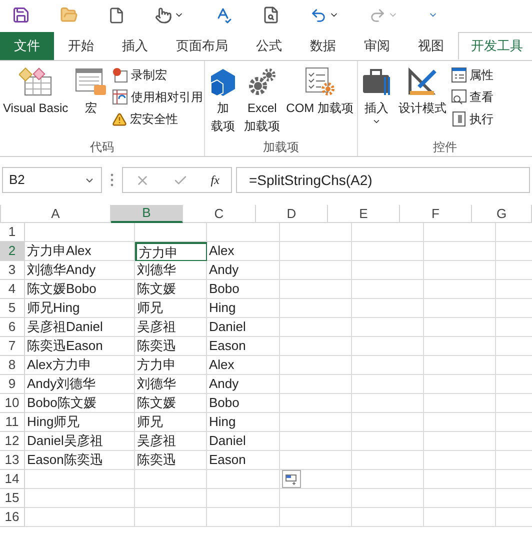  I want to click on paste-options-icon, so click(291, 479).